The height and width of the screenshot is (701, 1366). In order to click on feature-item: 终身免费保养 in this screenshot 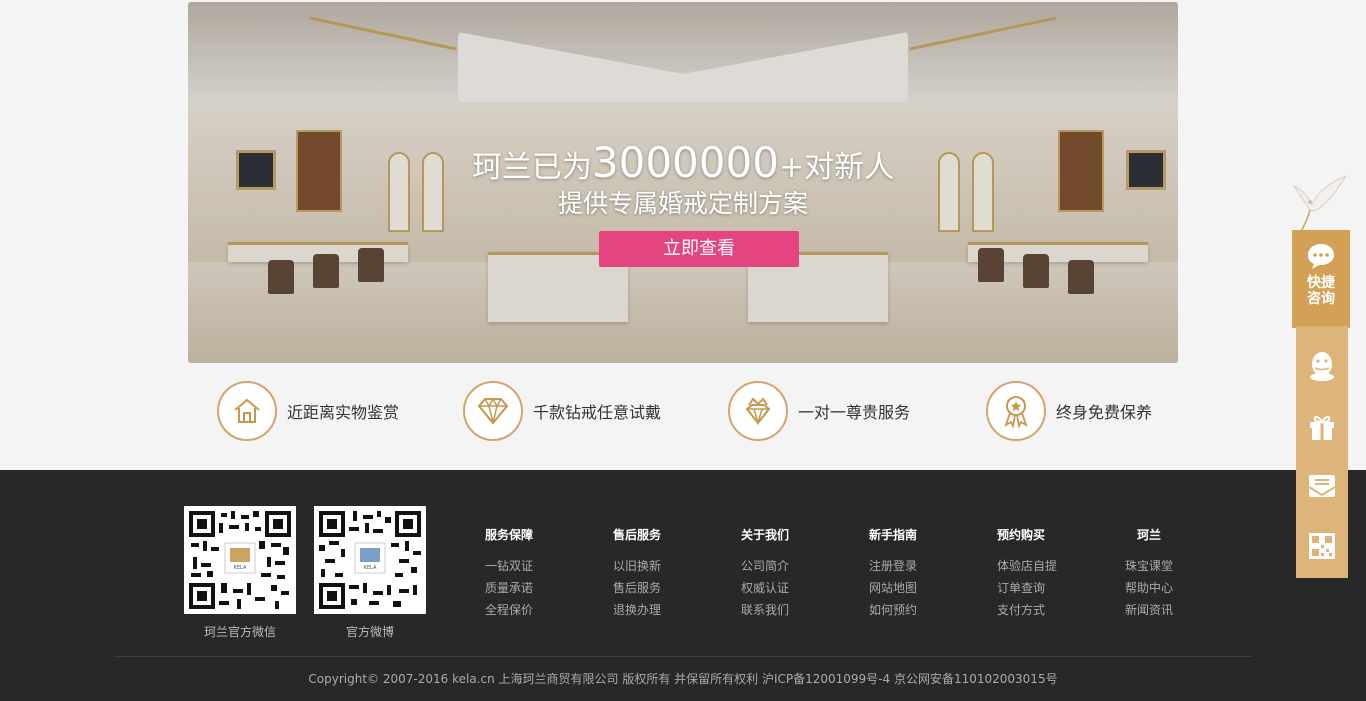, I will do `click(1069, 411)`.